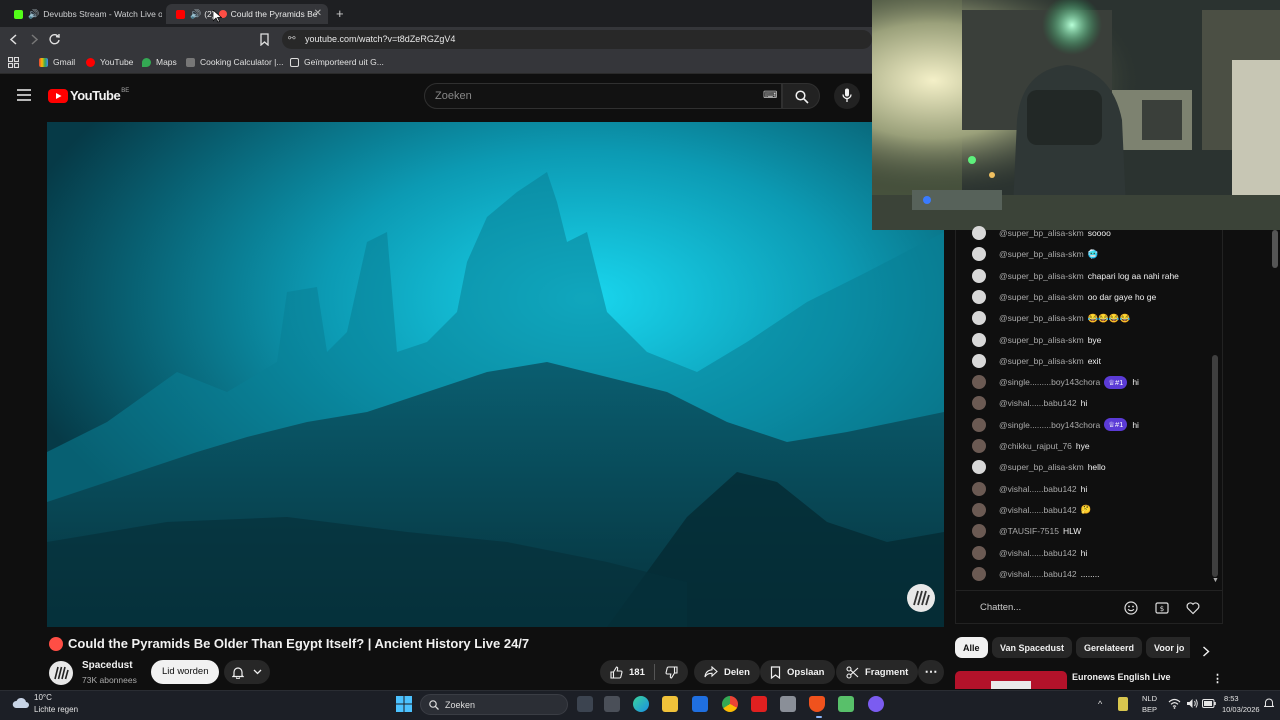 The height and width of the screenshot is (720, 1280). I want to click on chat-message: @vishal......babu142 🤔, so click(1031, 510).